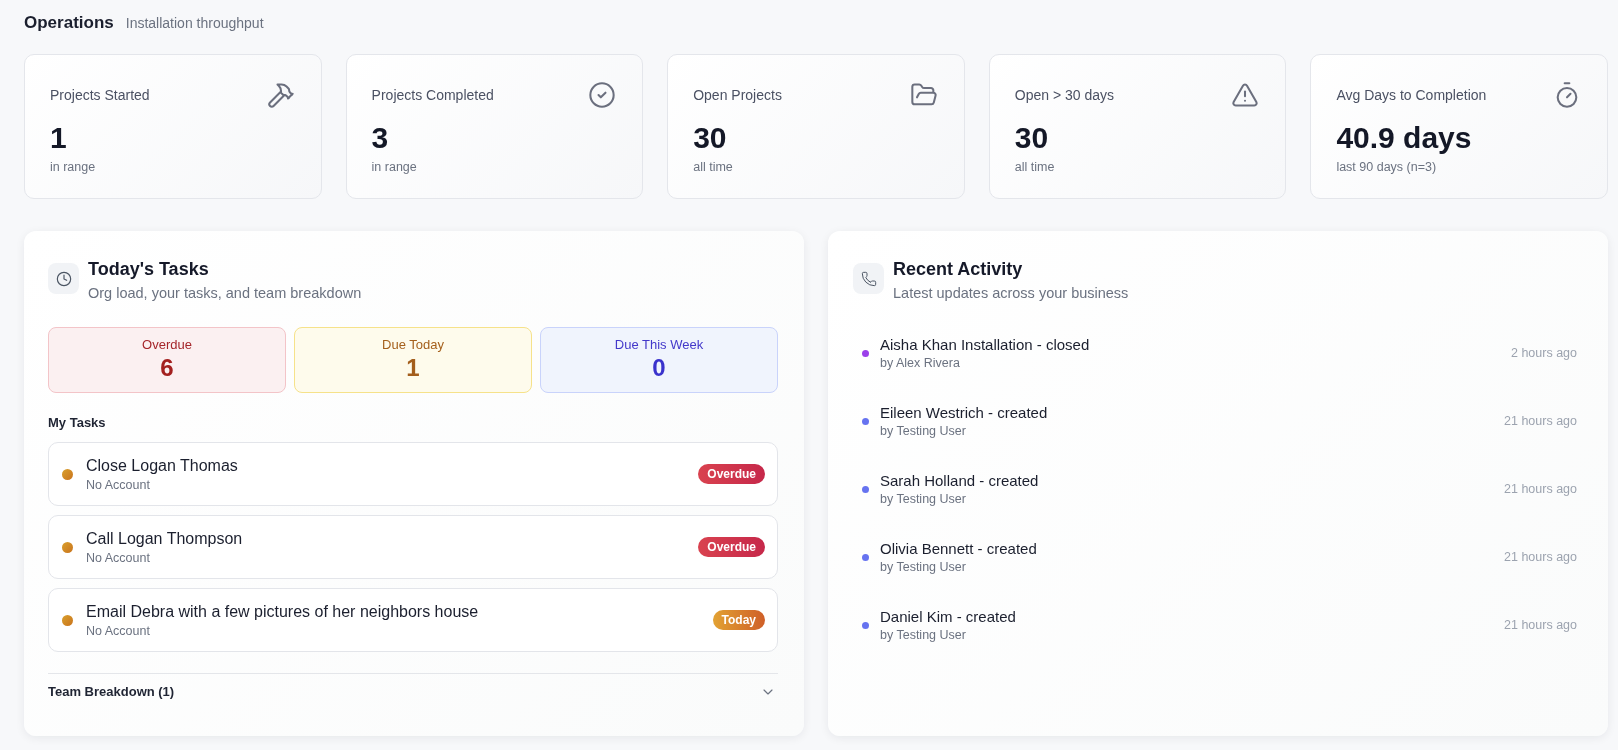  Describe the element at coordinates (167, 368) in the screenshot. I see `summary-count: 6` at that location.